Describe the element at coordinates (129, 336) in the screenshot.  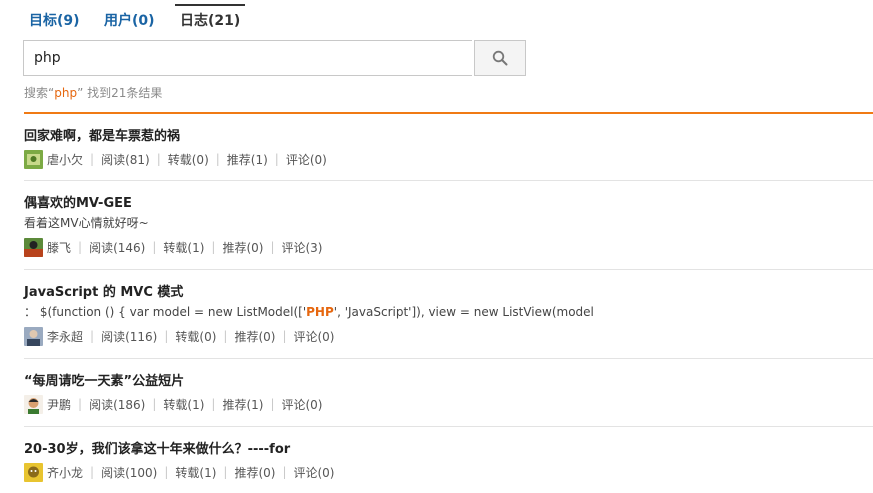
I see `read-count: 阅读(116)` at that location.